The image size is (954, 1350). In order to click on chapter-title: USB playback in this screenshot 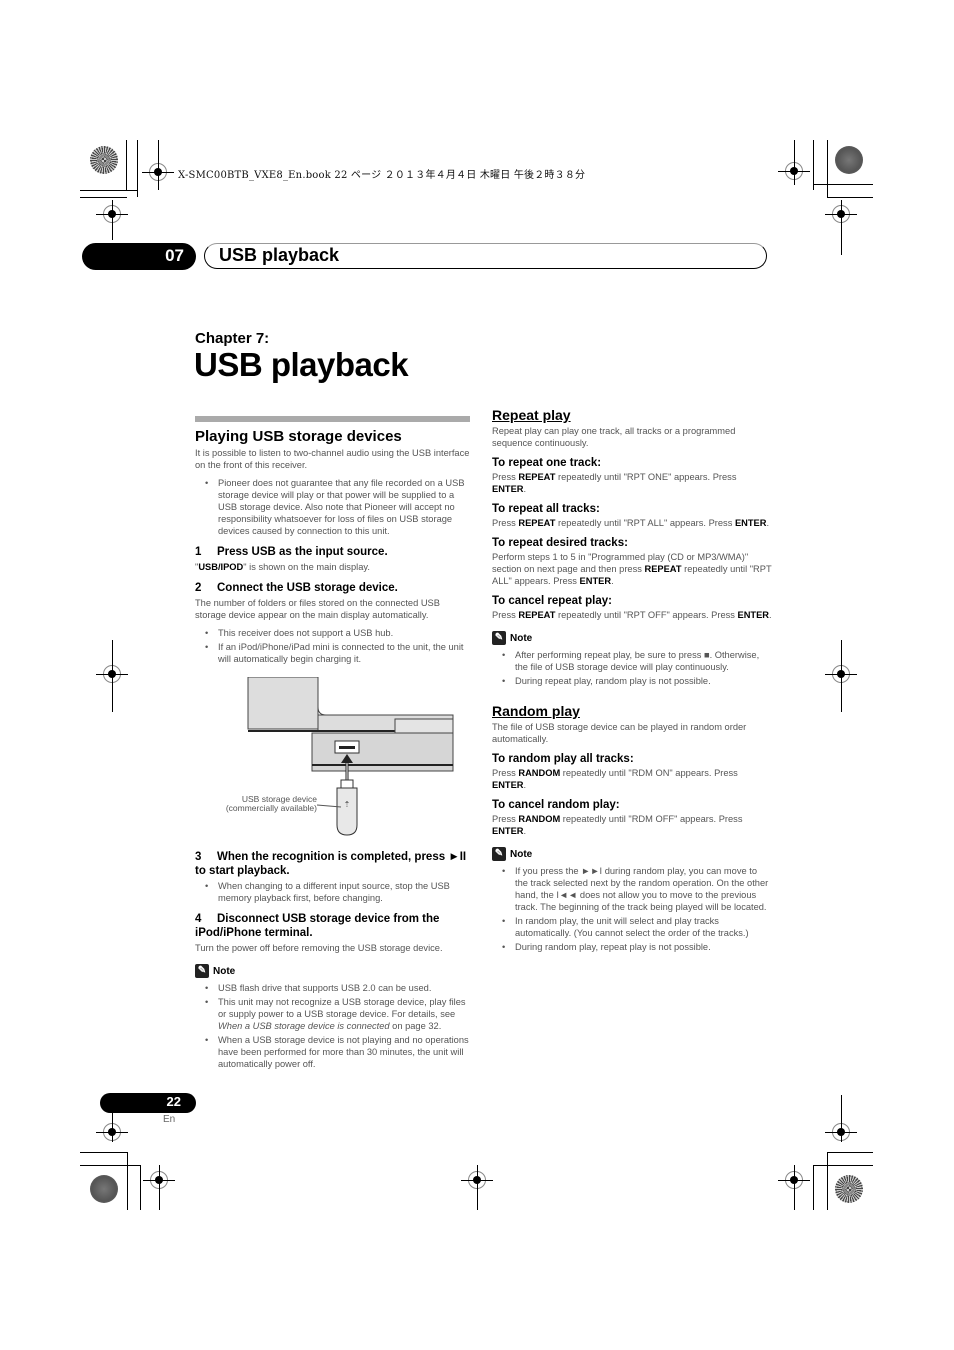, I will do `click(301, 364)`.